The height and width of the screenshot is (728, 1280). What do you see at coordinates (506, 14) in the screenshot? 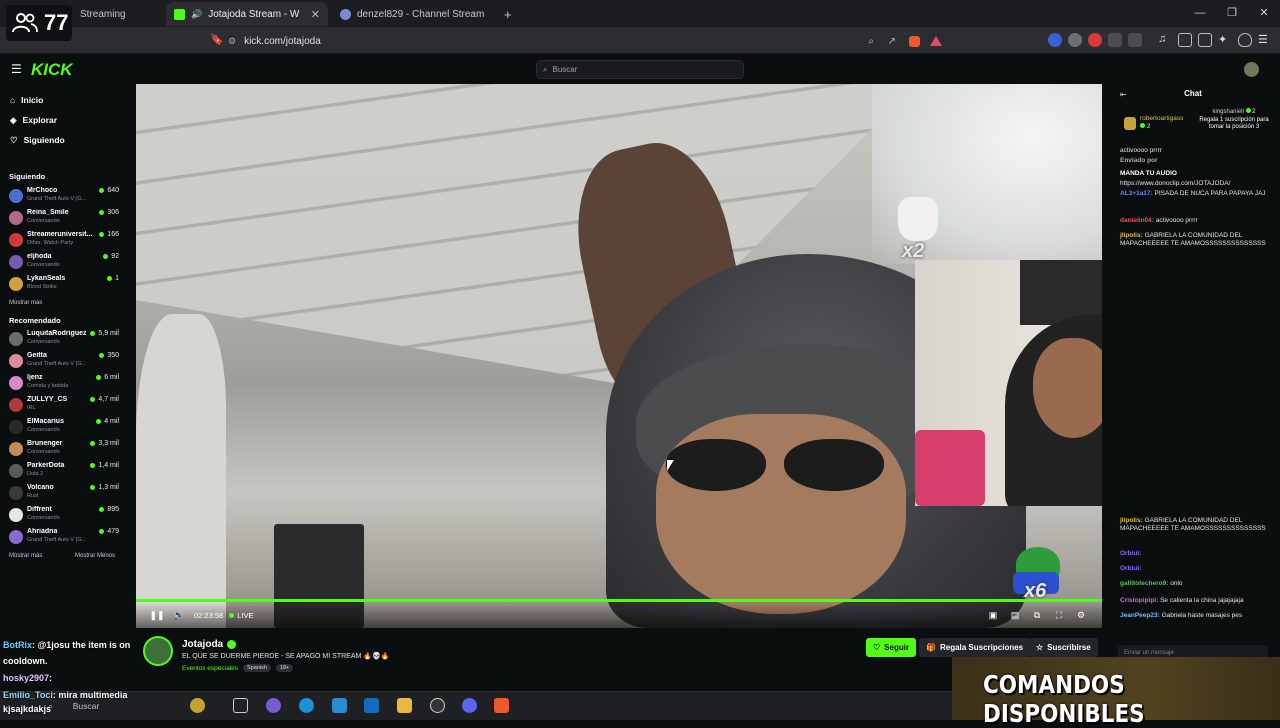
I see `new-tab-button: +` at bounding box center [506, 14].